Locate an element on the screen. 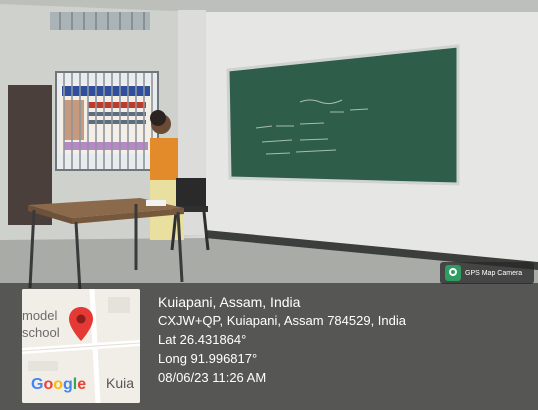 The image size is (538, 410). google-logo: Google is located at coordinates (58, 385).